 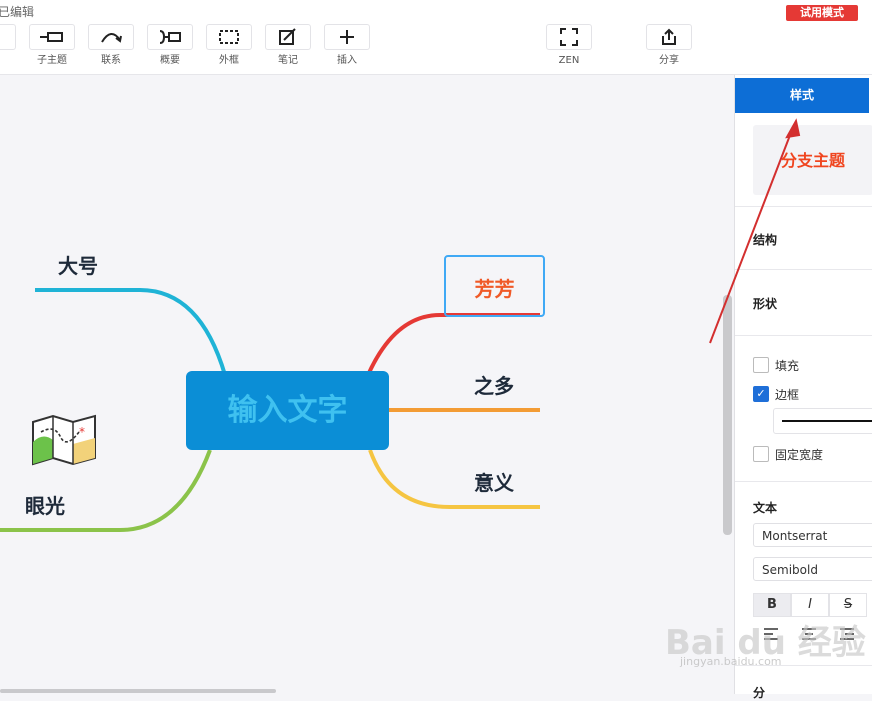 What do you see at coordinates (812, 569) in the screenshot?
I see `font-weight-select: Semibold` at bounding box center [812, 569].